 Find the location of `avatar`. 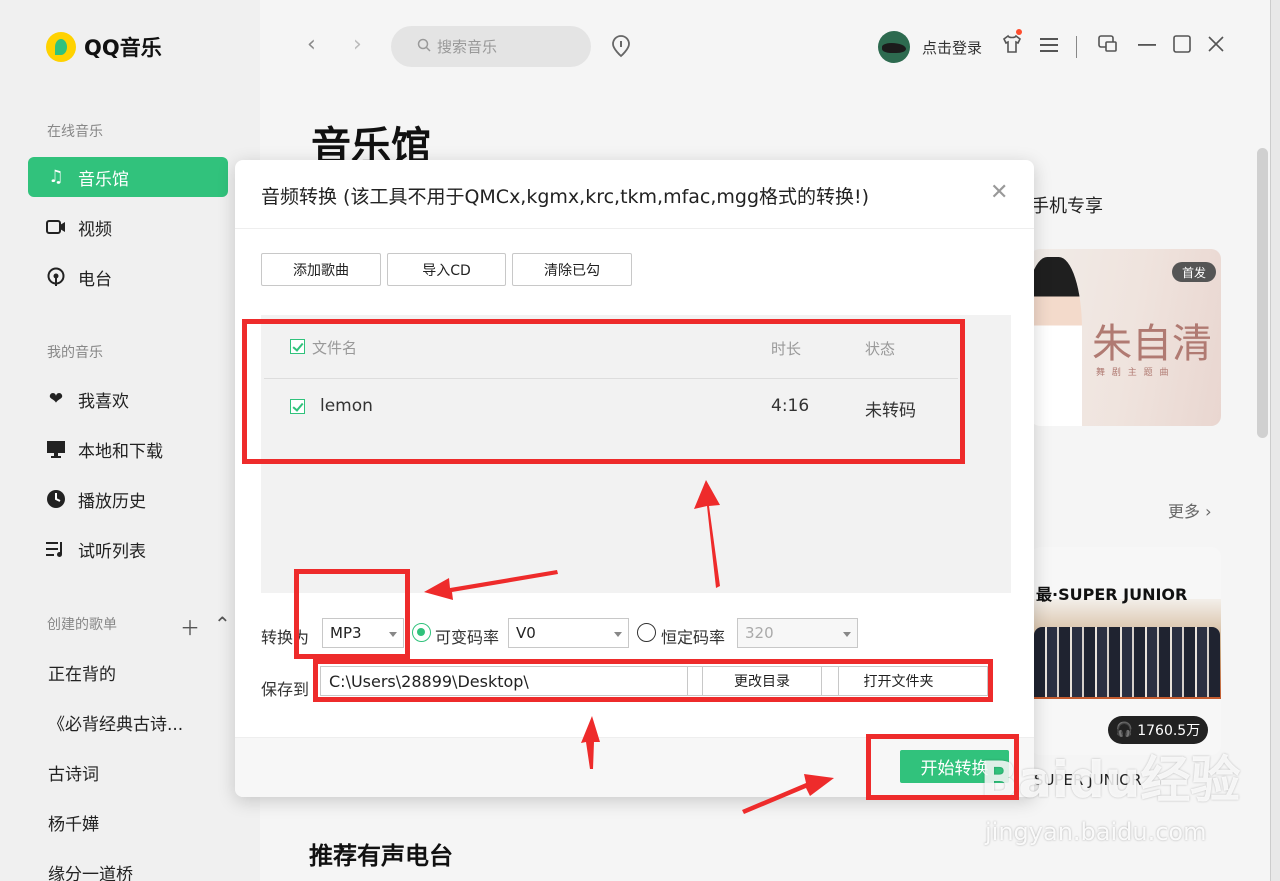

avatar is located at coordinates (894, 47).